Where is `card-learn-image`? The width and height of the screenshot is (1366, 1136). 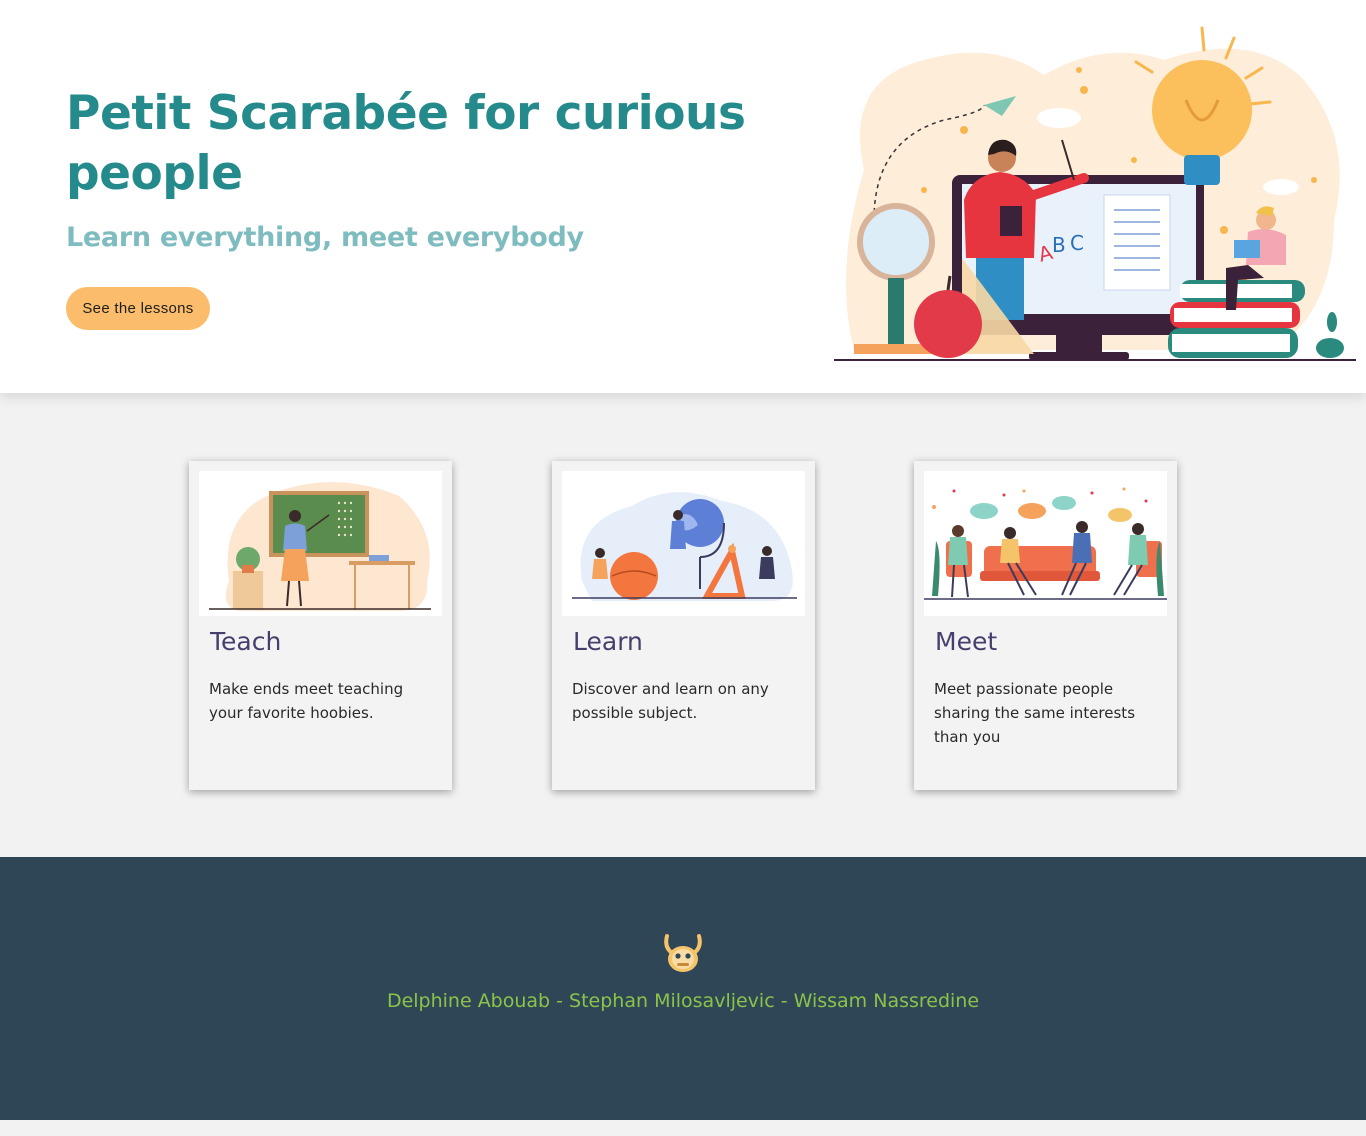
card-learn-image is located at coordinates (683, 543).